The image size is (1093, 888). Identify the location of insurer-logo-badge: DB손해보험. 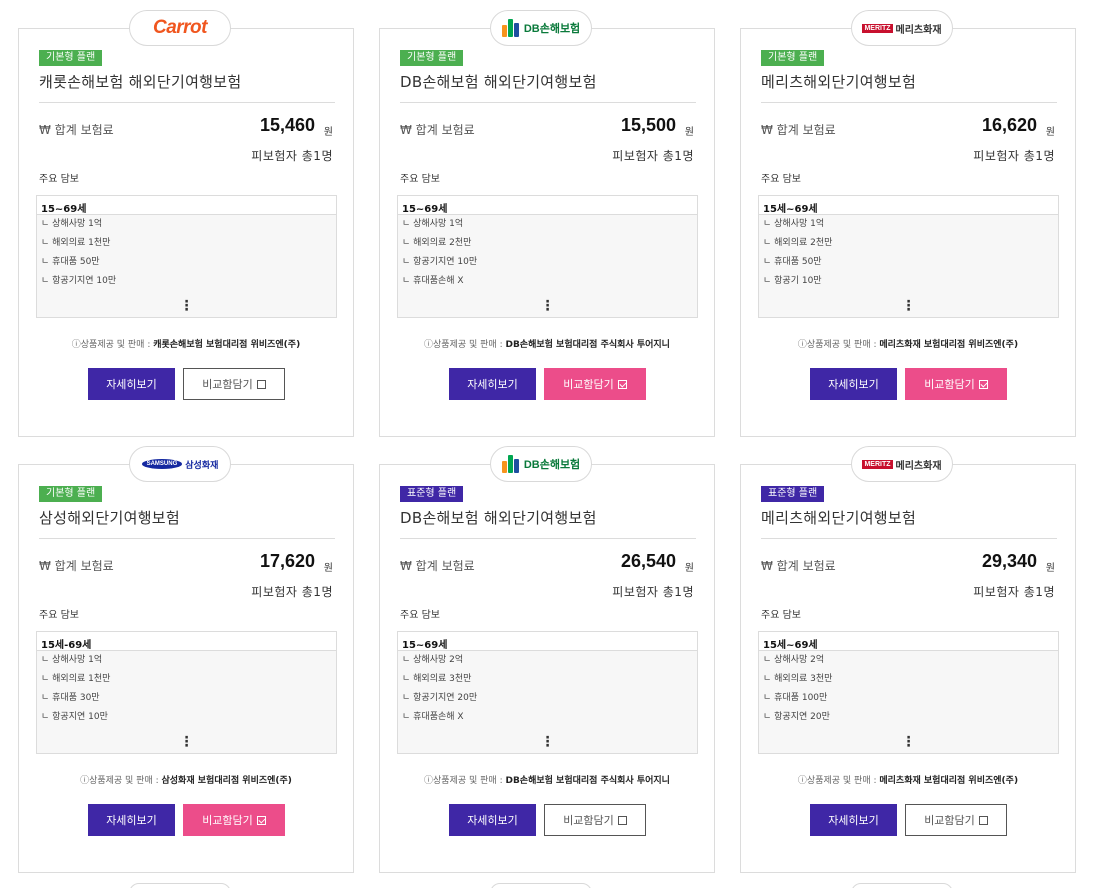
(541, 464).